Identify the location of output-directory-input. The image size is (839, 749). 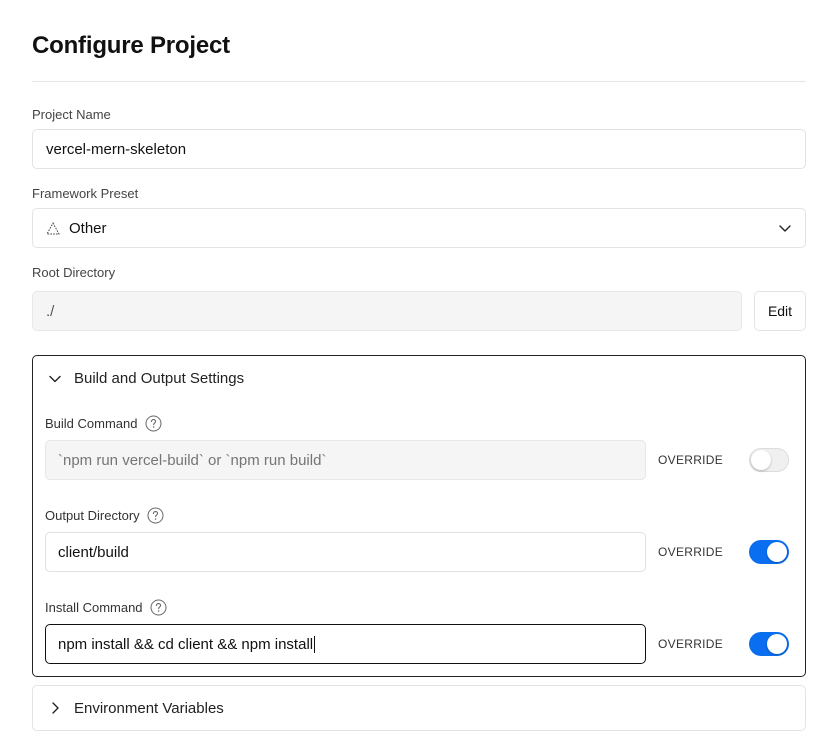
(345, 552).